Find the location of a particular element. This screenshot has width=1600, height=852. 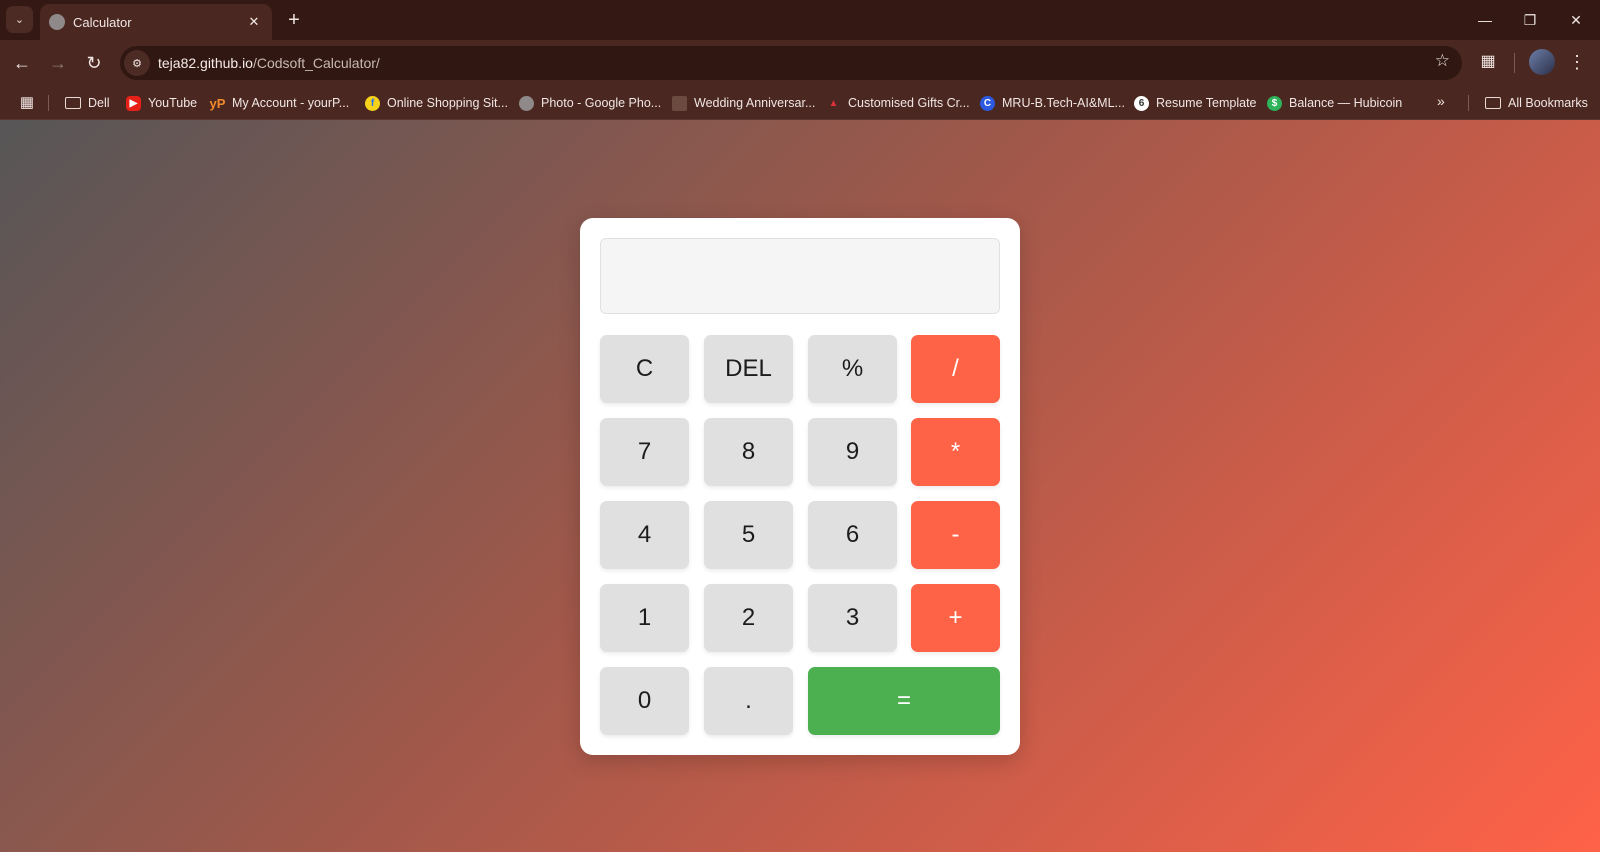

delete-button: DEL is located at coordinates (748, 369).